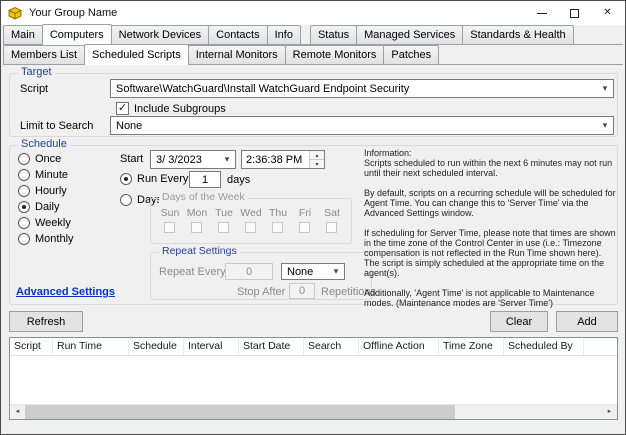  I want to click on limit-to-search-dropdown: None ▾, so click(362, 125).